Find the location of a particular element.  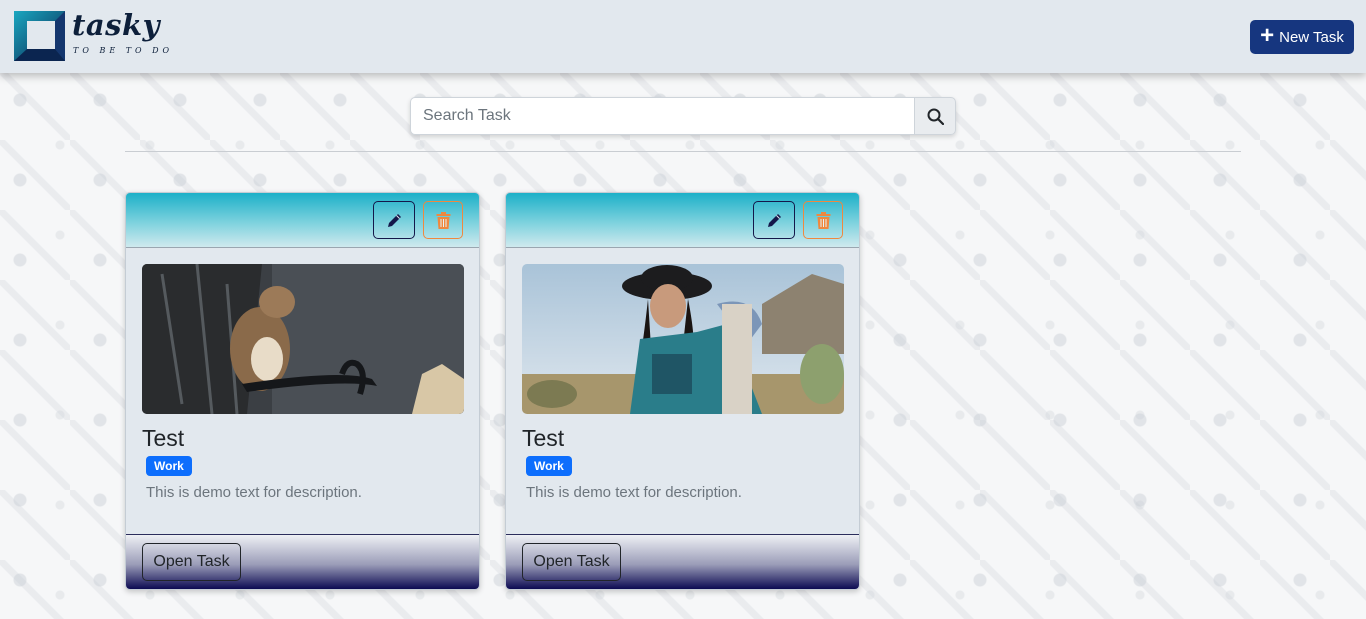

new-task-button: + New Task is located at coordinates (1302, 37).